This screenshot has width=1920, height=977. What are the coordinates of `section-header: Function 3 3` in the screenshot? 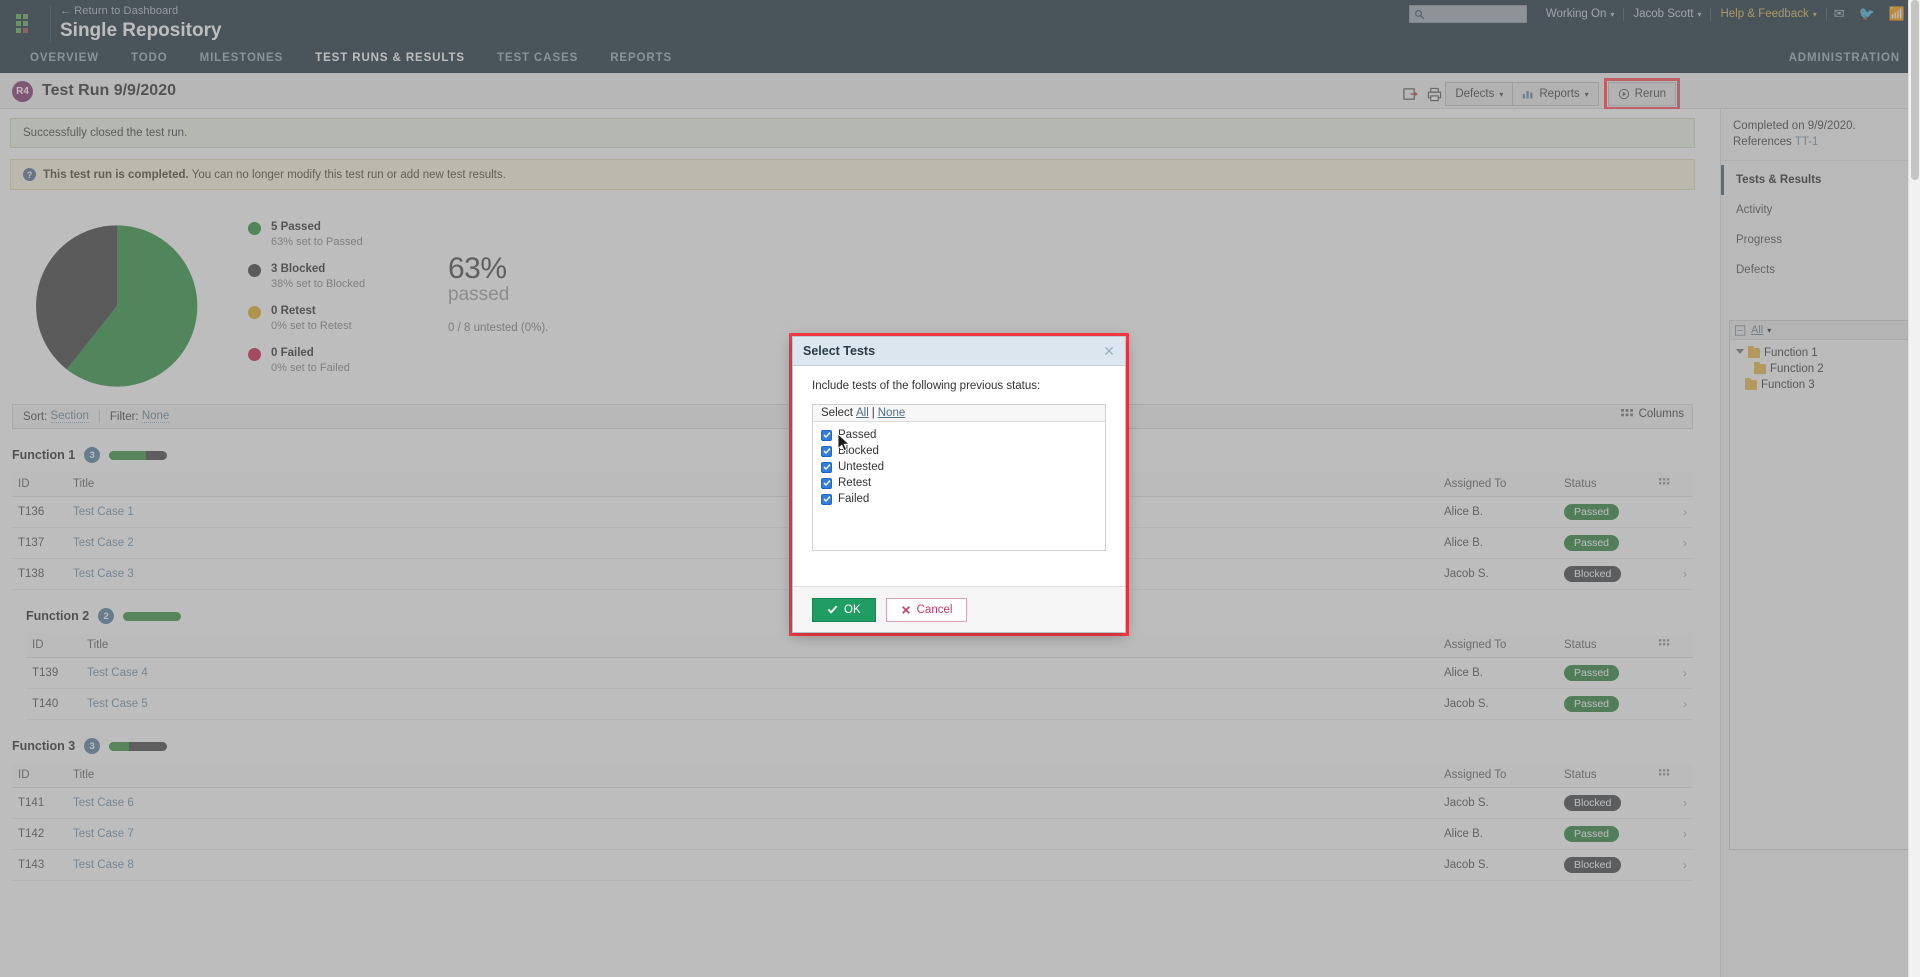 It's located at (852, 746).